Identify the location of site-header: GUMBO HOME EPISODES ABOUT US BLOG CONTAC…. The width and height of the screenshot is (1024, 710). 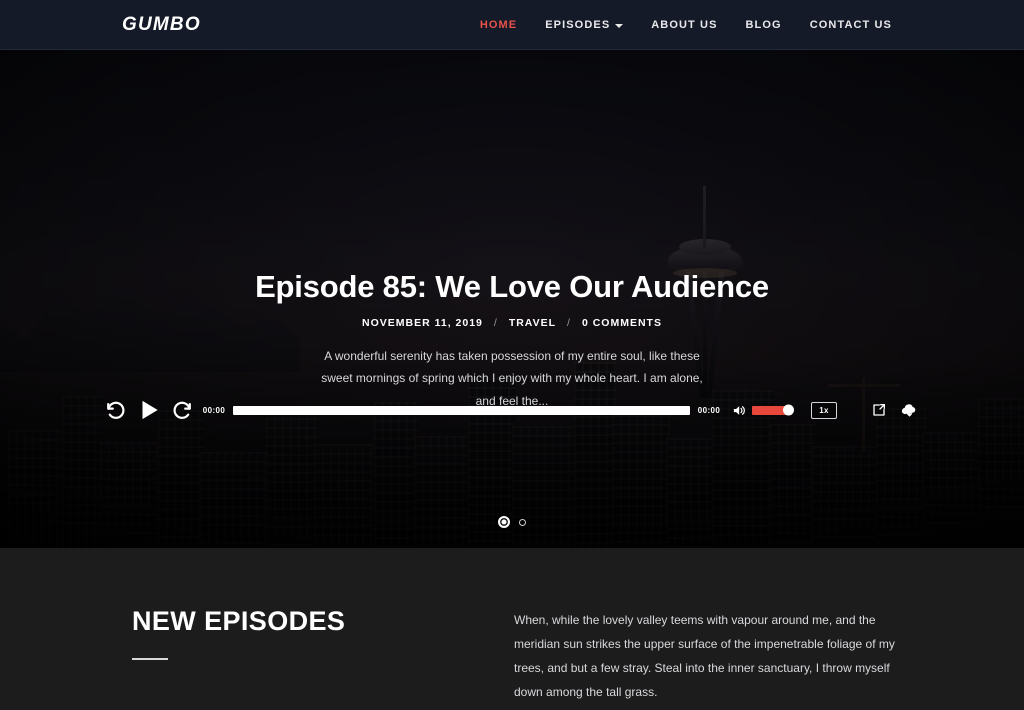
(512, 25).